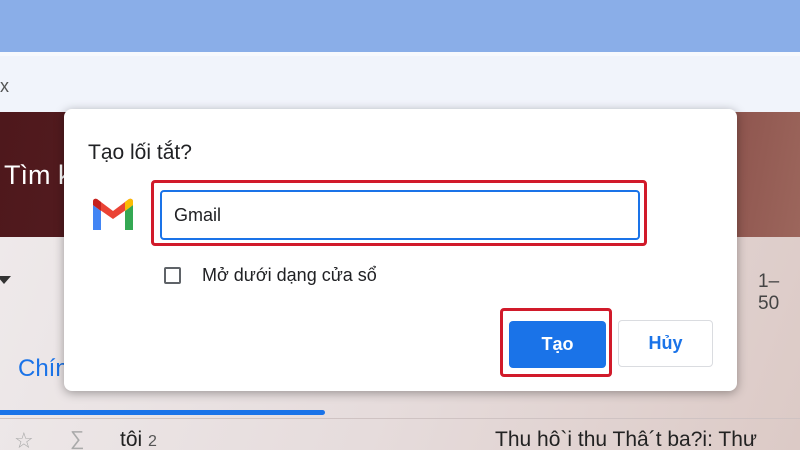  I want to click on tab-primary-indicator, so click(162, 412).